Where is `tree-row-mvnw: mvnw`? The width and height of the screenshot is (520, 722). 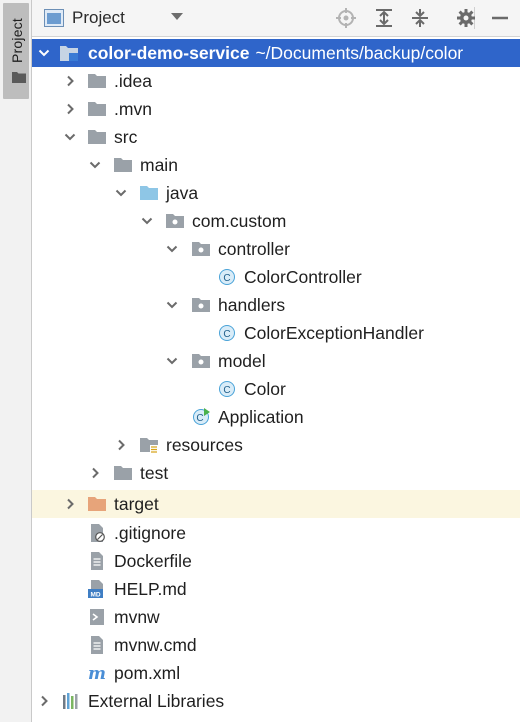
tree-row-mvnw: mvnw is located at coordinates (276, 617).